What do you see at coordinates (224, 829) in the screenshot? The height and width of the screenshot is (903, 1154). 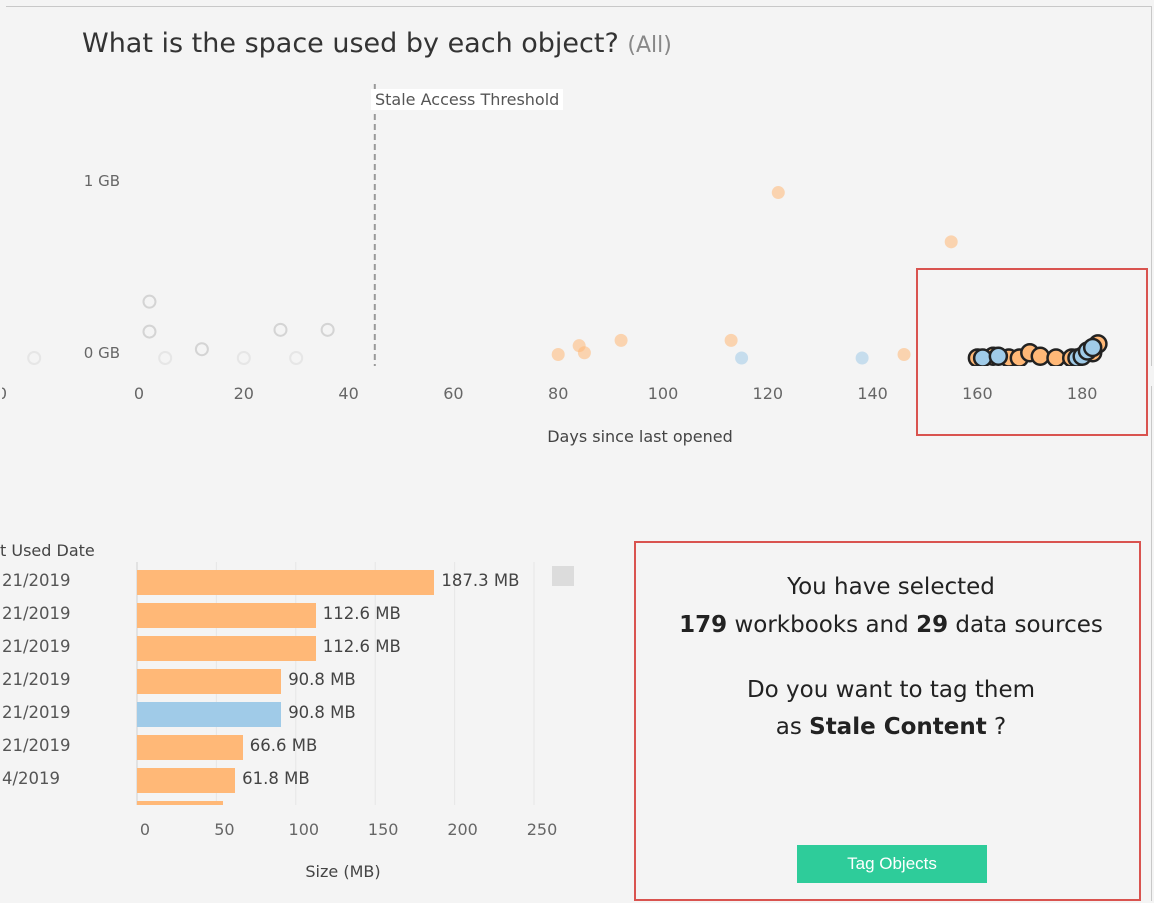 I see `bar-x-tick: 50` at bounding box center [224, 829].